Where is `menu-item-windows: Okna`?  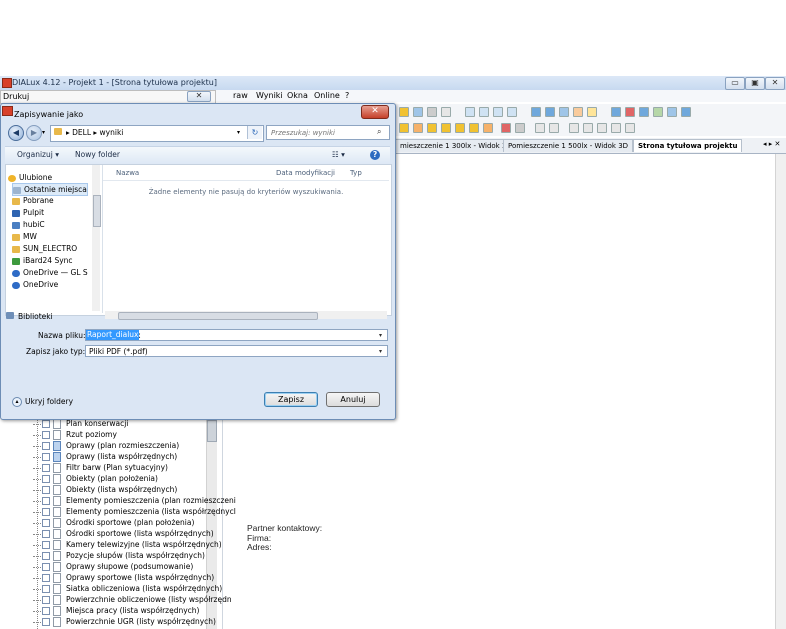 menu-item-windows: Okna is located at coordinates (297, 95).